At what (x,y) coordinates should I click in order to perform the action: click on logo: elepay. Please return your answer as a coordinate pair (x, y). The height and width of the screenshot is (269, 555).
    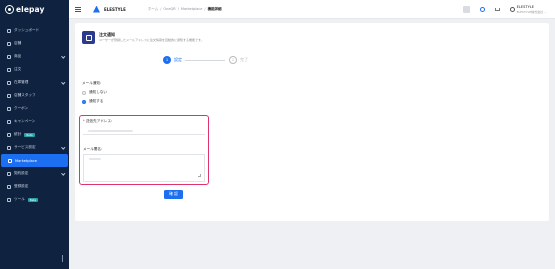
    Looking at the image, I should click on (34, 9).